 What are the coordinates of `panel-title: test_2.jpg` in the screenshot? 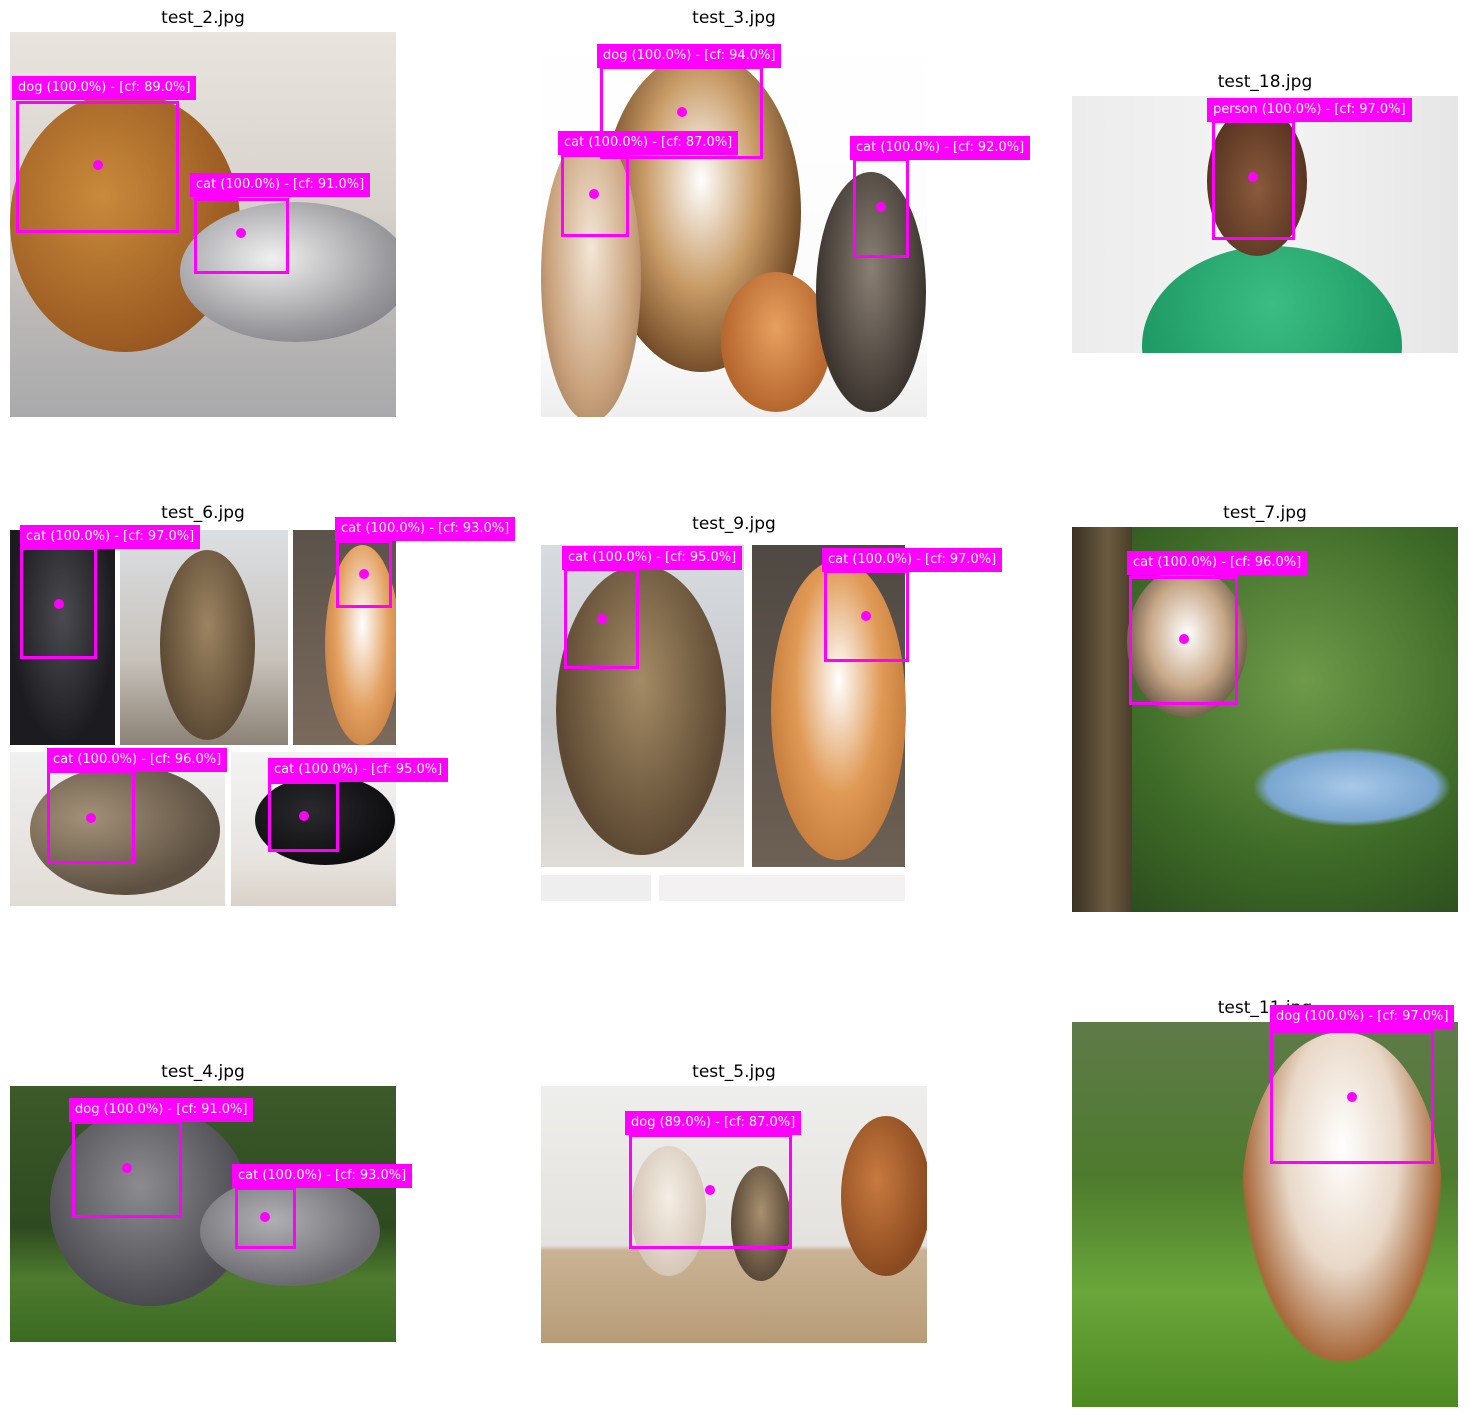 It's located at (203, 18).